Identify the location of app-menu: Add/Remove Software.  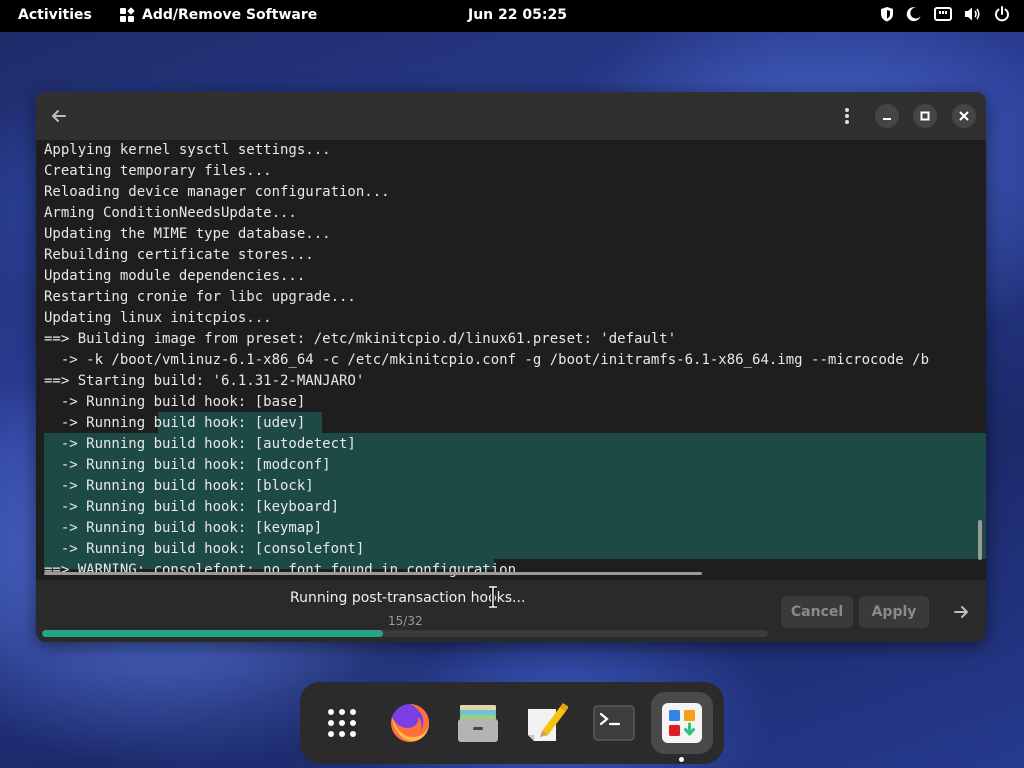
(218, 15).